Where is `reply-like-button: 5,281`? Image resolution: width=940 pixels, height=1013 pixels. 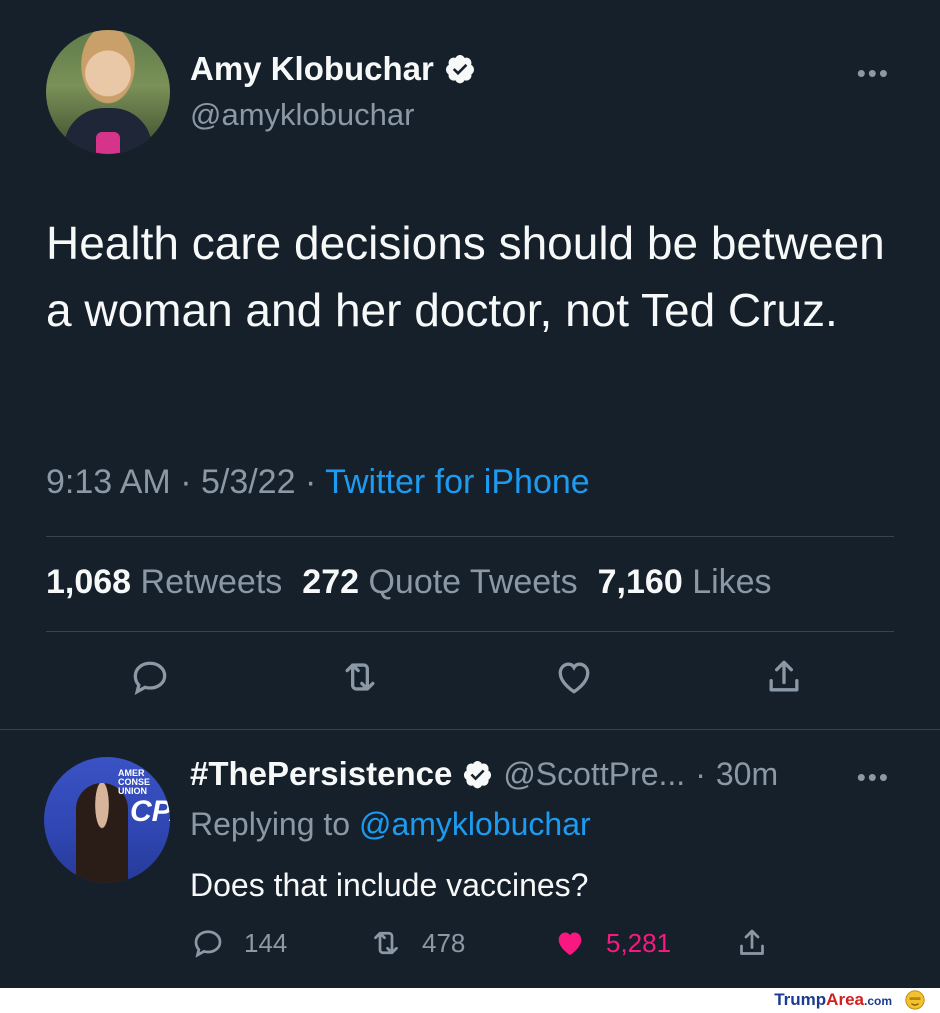
reply-like-button: 5,281 is located at coordinates (611, 943).